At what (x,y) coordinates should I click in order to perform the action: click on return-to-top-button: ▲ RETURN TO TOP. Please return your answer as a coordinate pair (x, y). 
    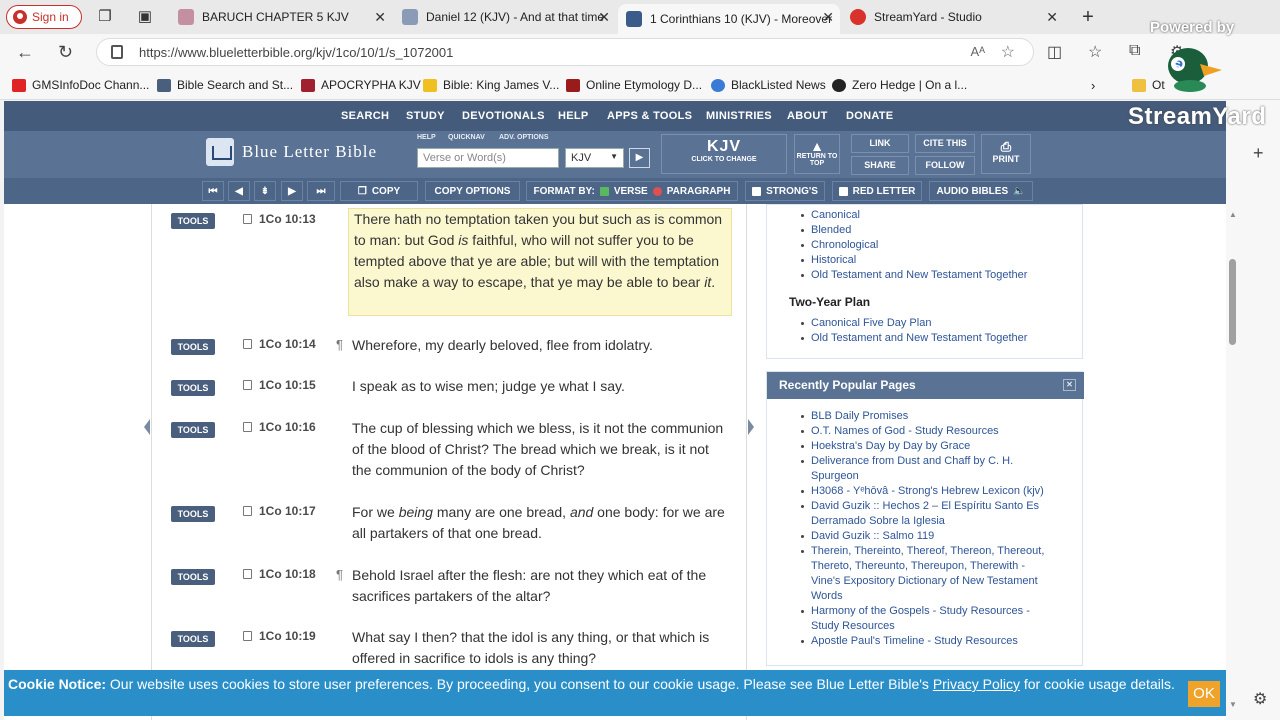
    Looking at the image, I should click on (817, 154).